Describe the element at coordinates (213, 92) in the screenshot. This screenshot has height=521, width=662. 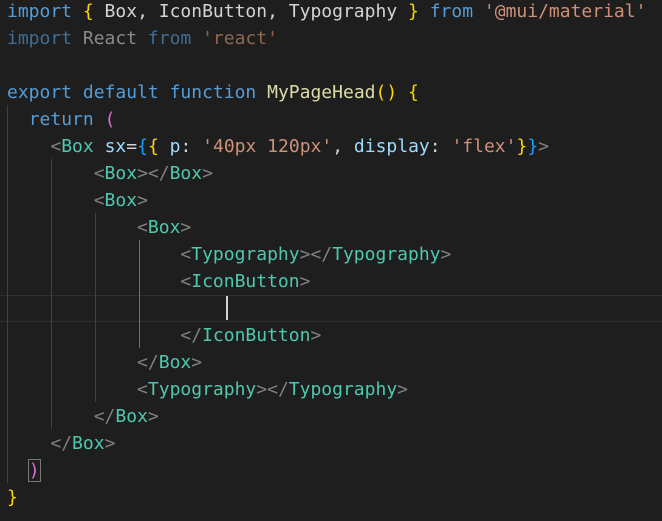
I see `code-line: export default function MyPageHead() {` at that location.